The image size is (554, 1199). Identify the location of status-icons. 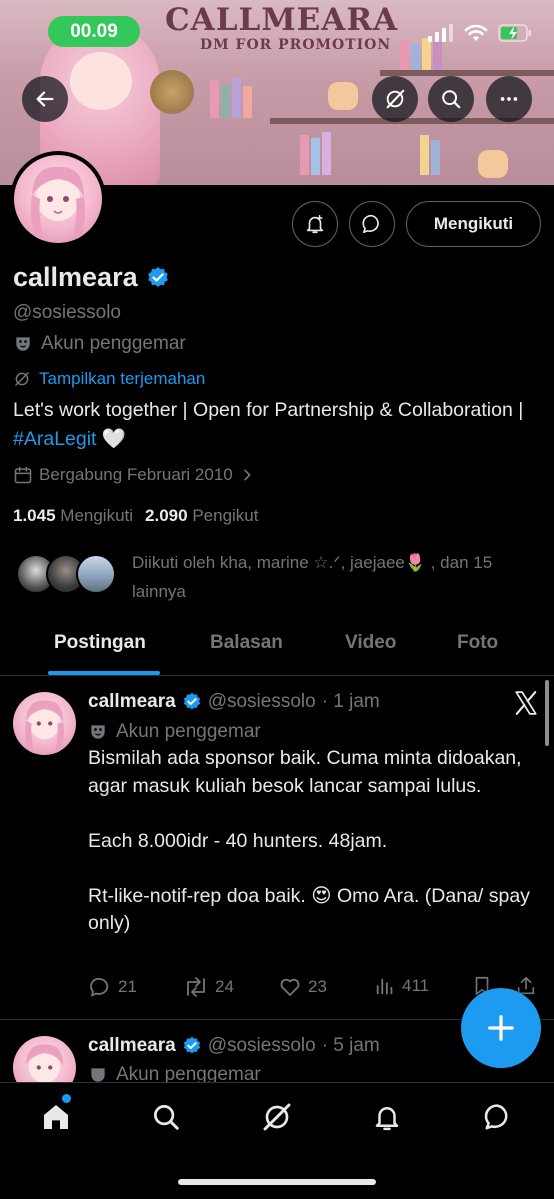
(480, 33).